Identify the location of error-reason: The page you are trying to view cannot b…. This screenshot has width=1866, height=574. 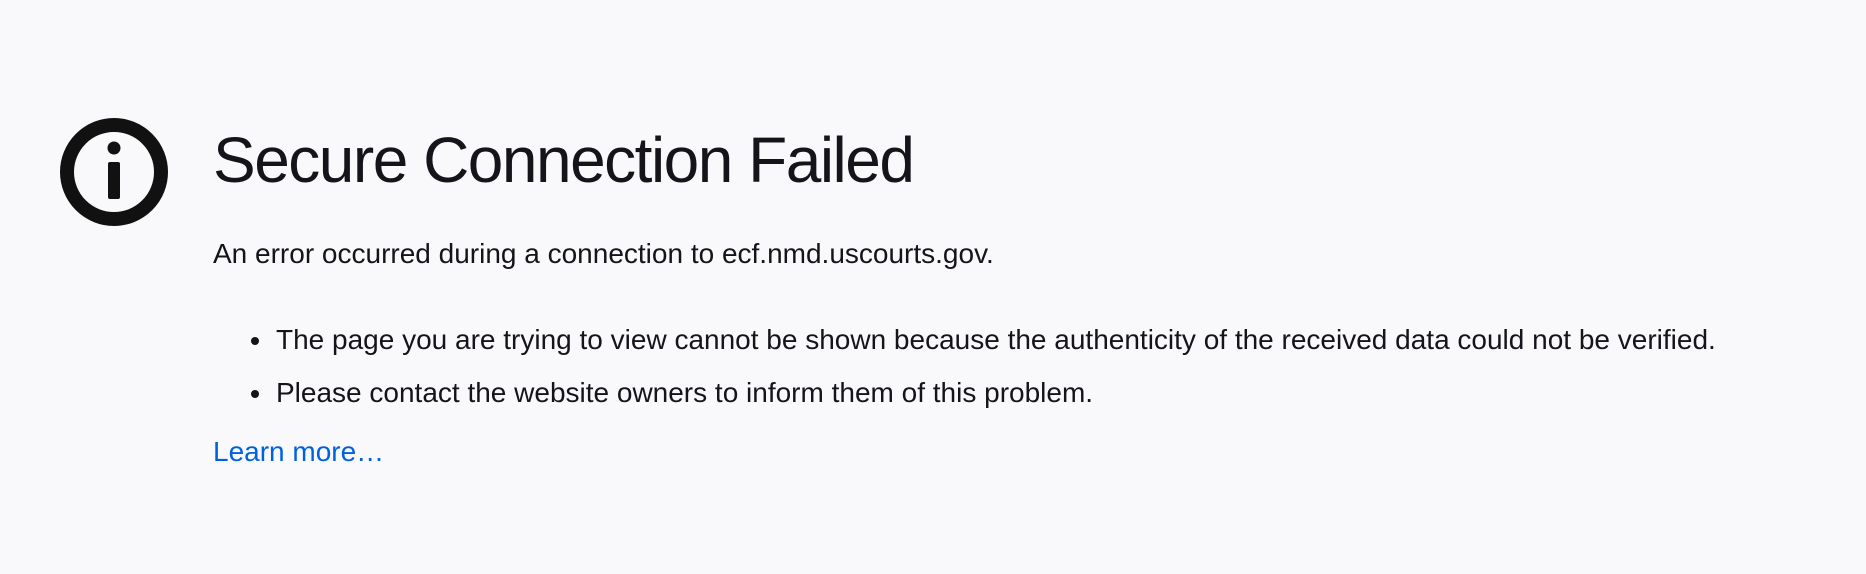
(1023, 340).